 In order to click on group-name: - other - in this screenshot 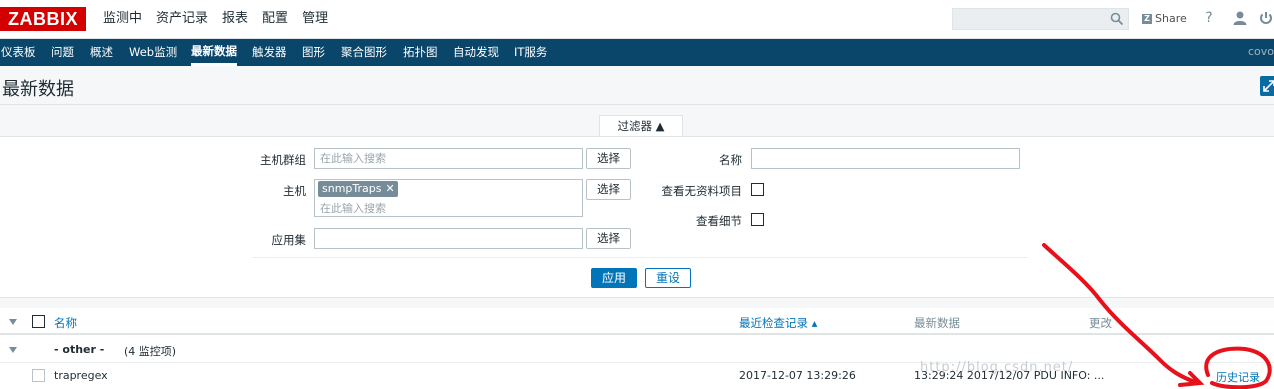, I will do `click(79, 349)`.